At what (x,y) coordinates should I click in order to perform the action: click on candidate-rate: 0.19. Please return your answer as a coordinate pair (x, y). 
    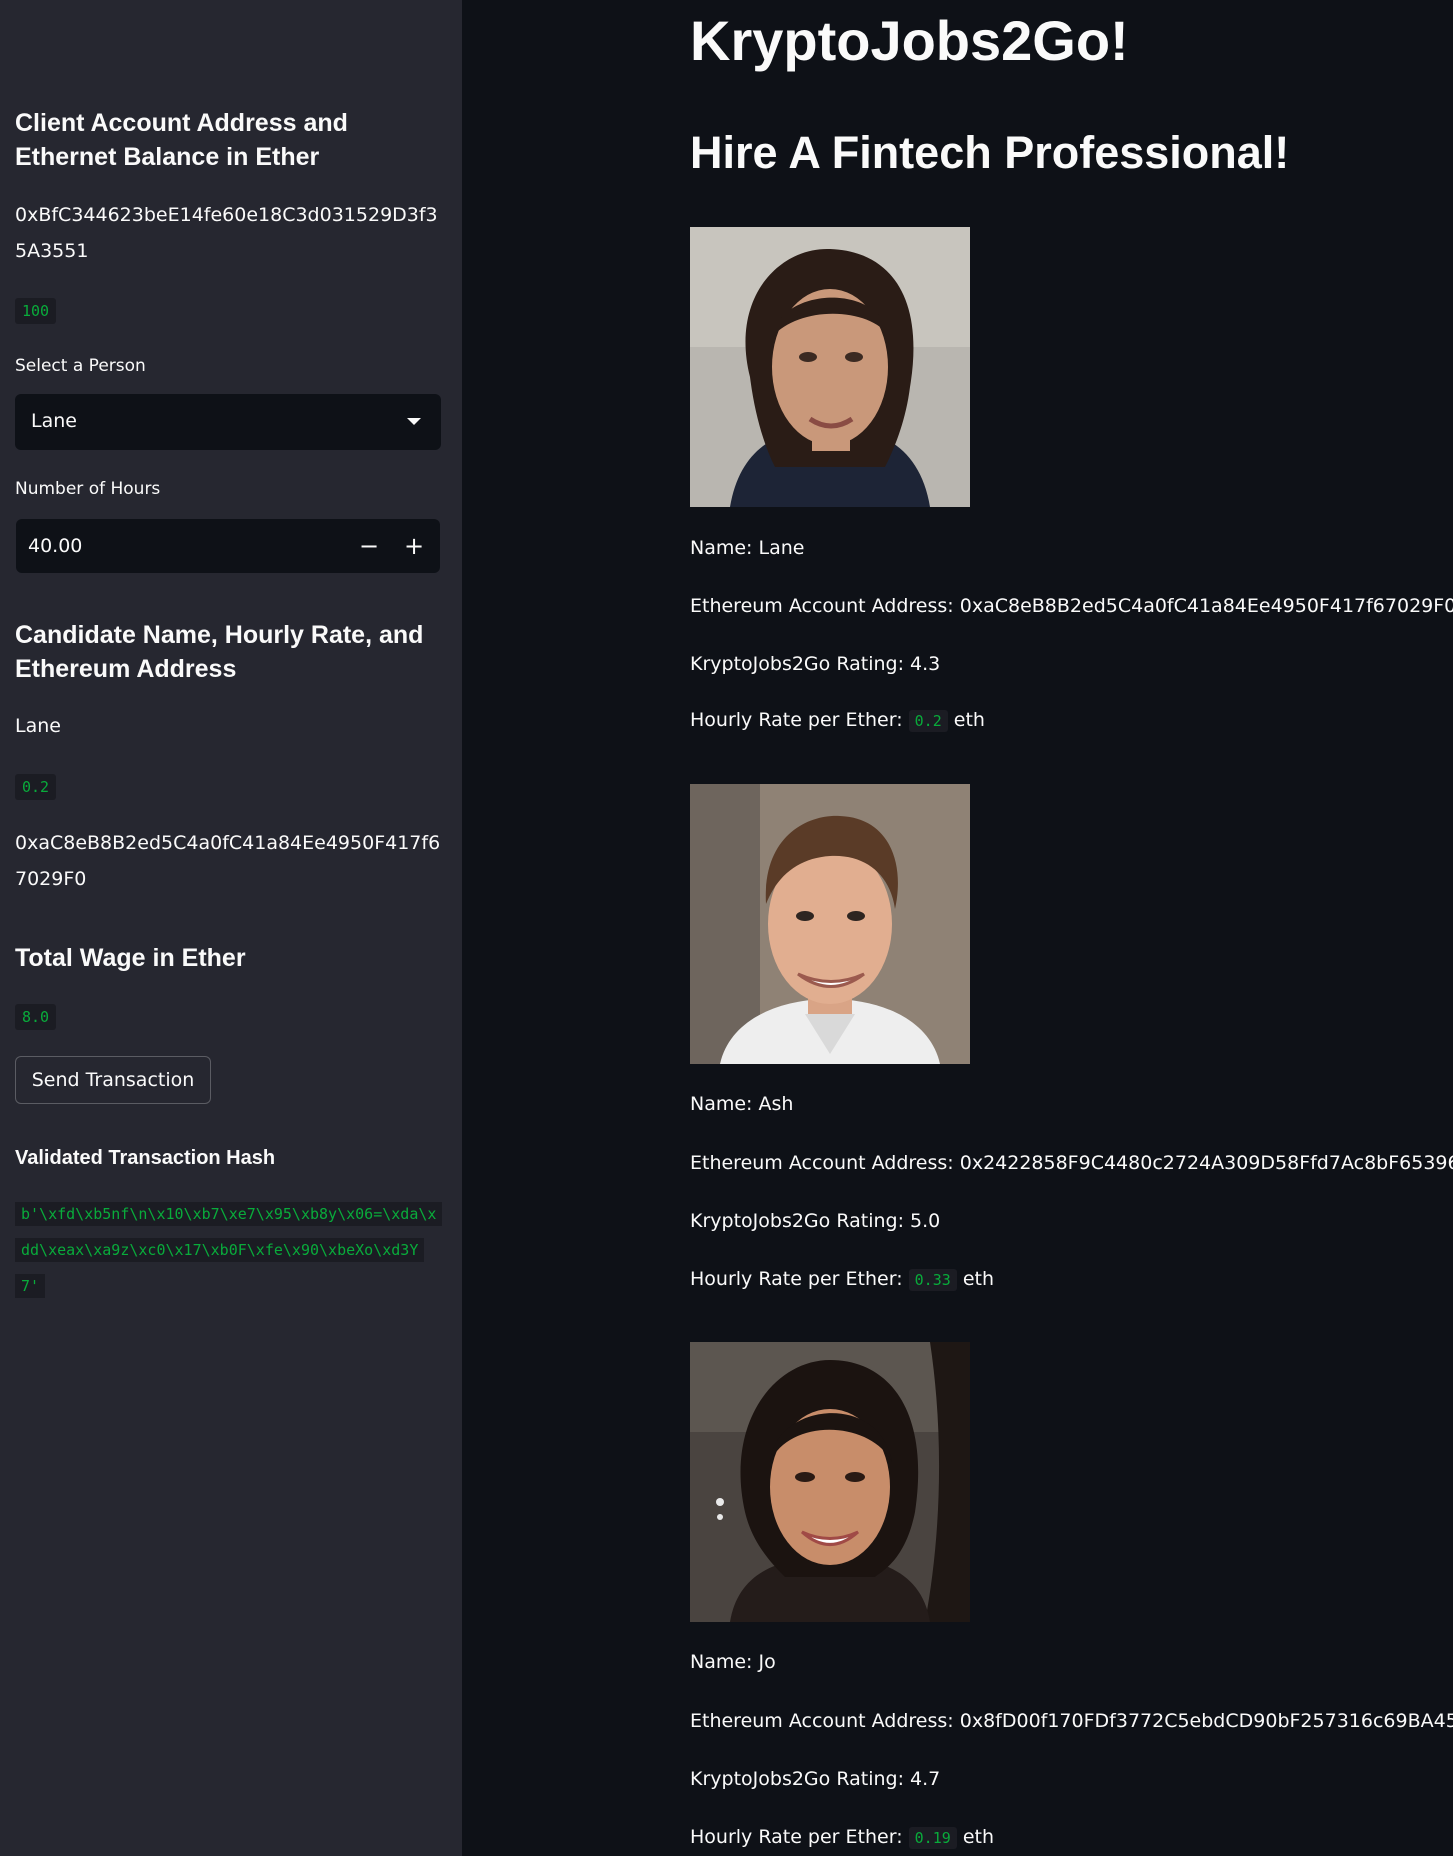
    Looking at the image, I should click on (932, 1837).